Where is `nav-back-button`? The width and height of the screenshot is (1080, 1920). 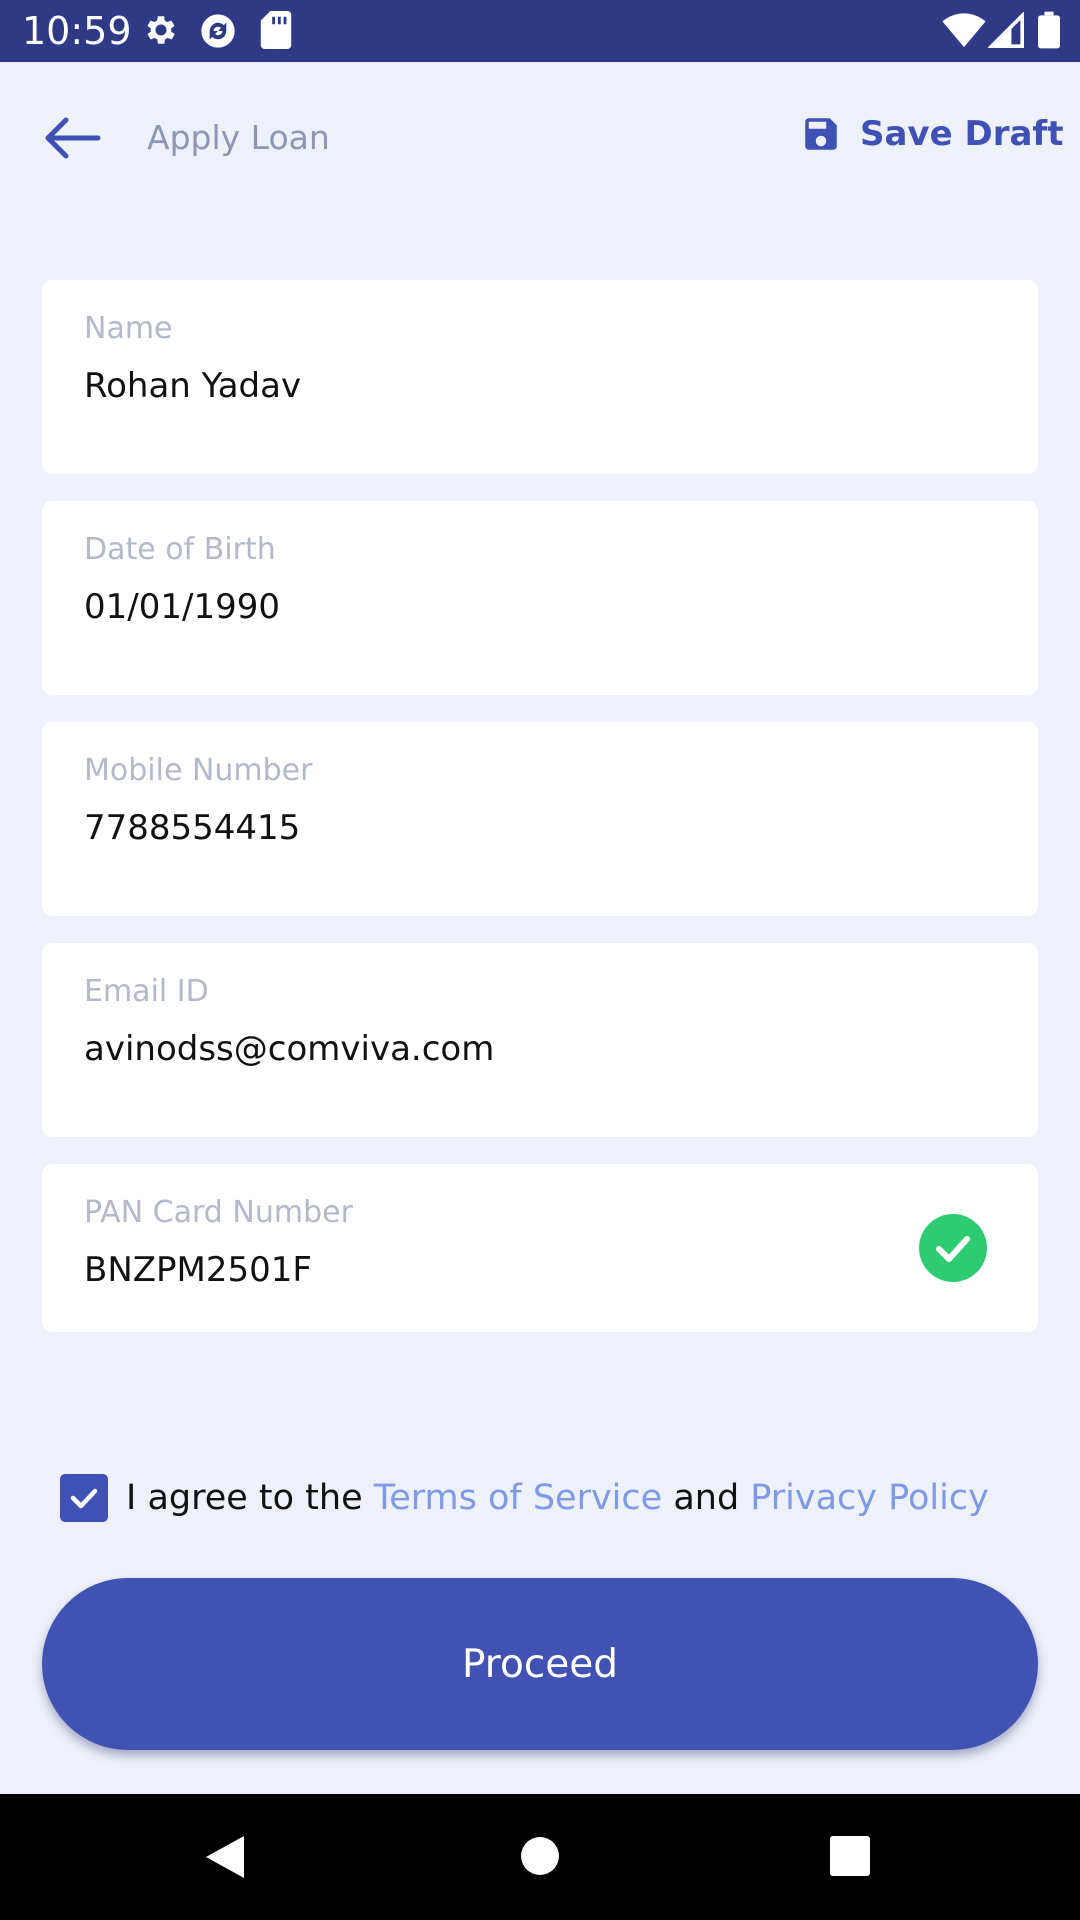
nav-back-button is located at coordinates (225, 1859).